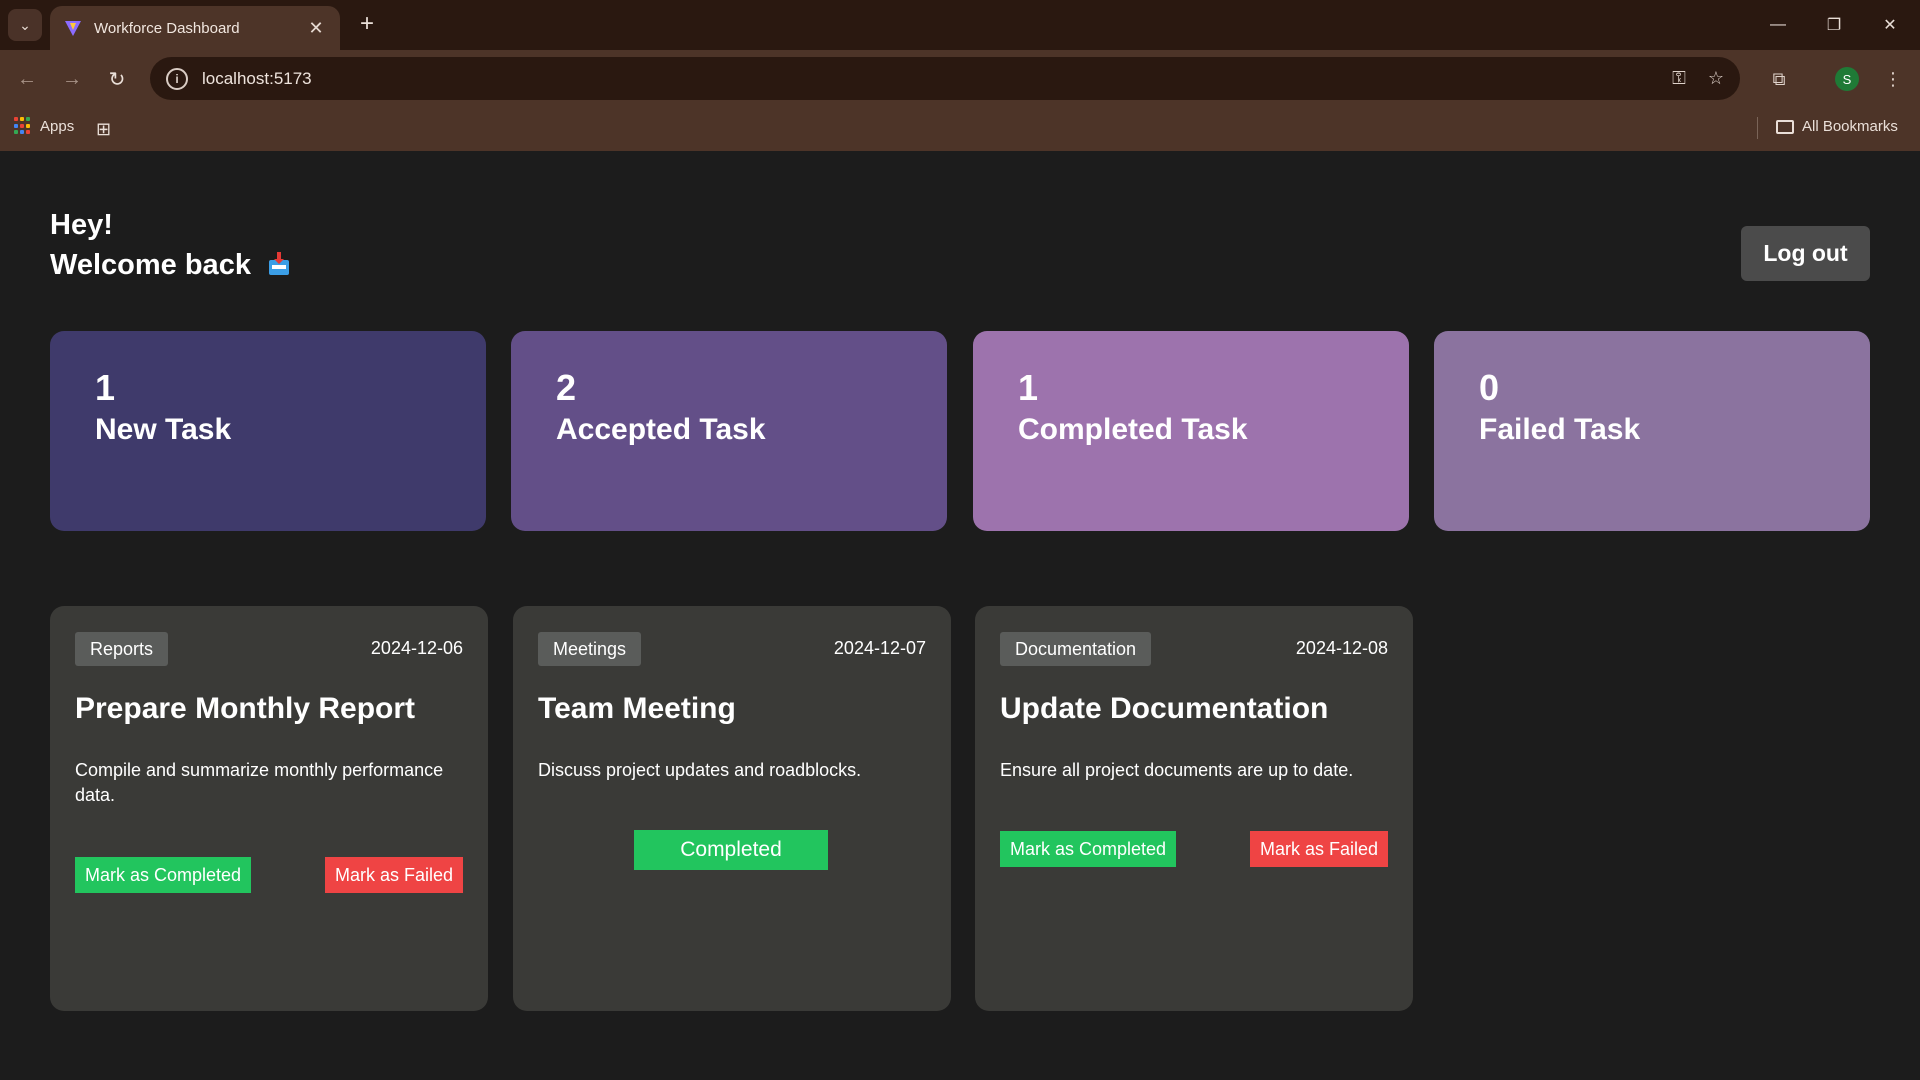 Image resolution: width=1920 pixels, height=1080 pixels. I want to click on task-title: Update Documentation, so click(1164, 708).